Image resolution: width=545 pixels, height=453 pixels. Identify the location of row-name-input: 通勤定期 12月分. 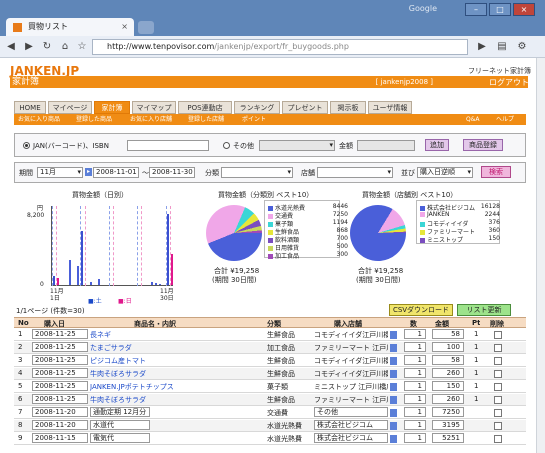
(120, 412).